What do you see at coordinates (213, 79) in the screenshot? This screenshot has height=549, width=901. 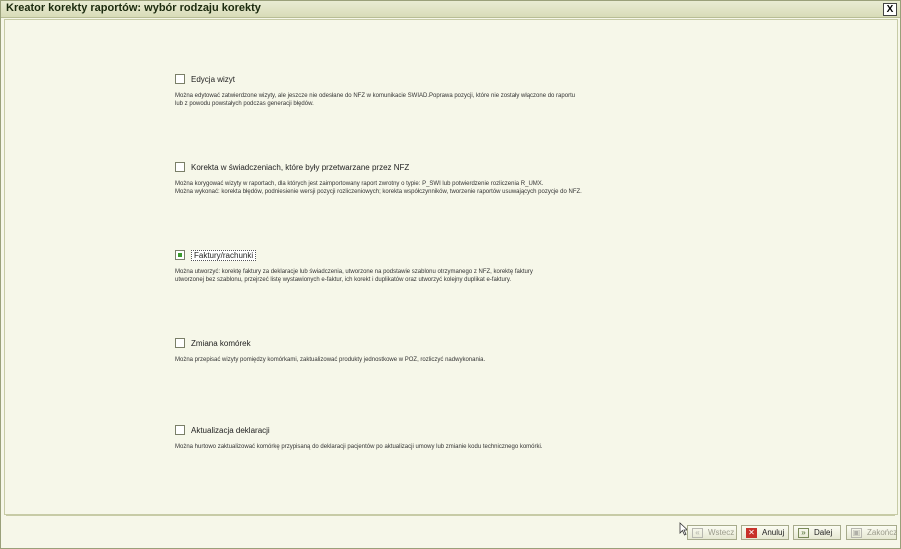 I see `edycja-wizyt-label: Edycja wizyt` at bounding box center [213, 79].